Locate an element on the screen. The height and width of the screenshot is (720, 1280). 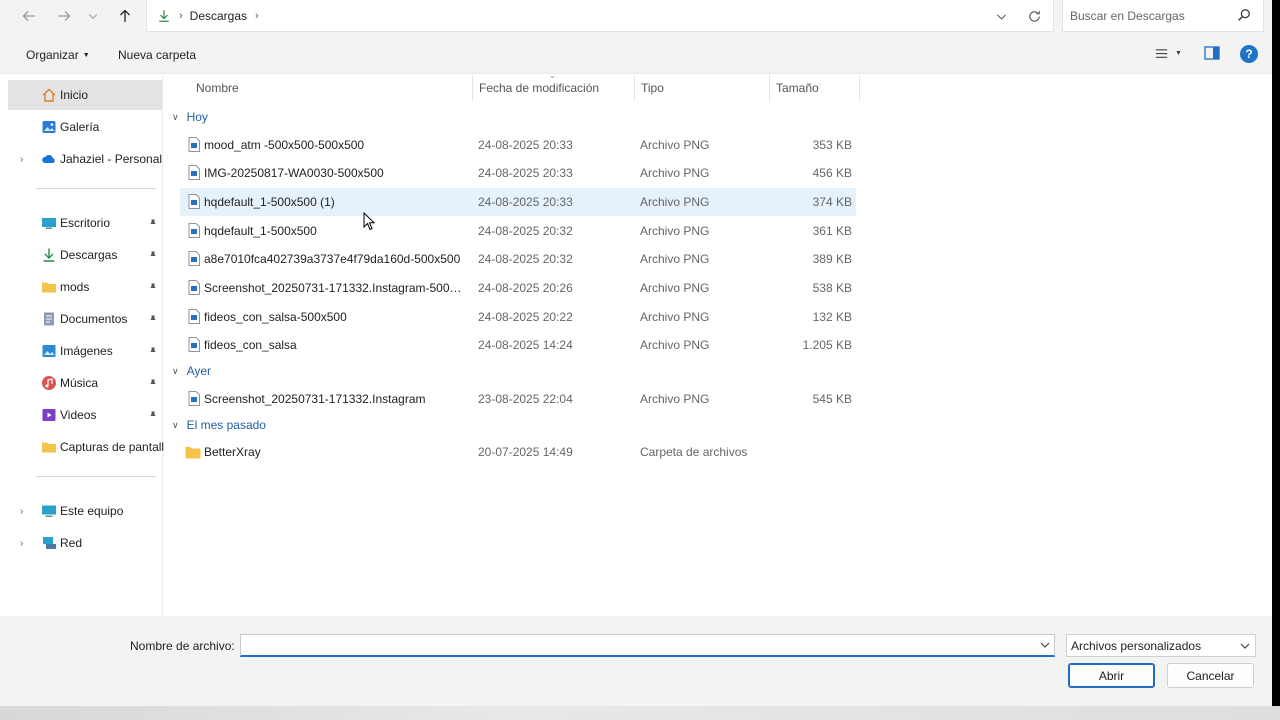
desktop-icon is located at coordinates (49, 223).